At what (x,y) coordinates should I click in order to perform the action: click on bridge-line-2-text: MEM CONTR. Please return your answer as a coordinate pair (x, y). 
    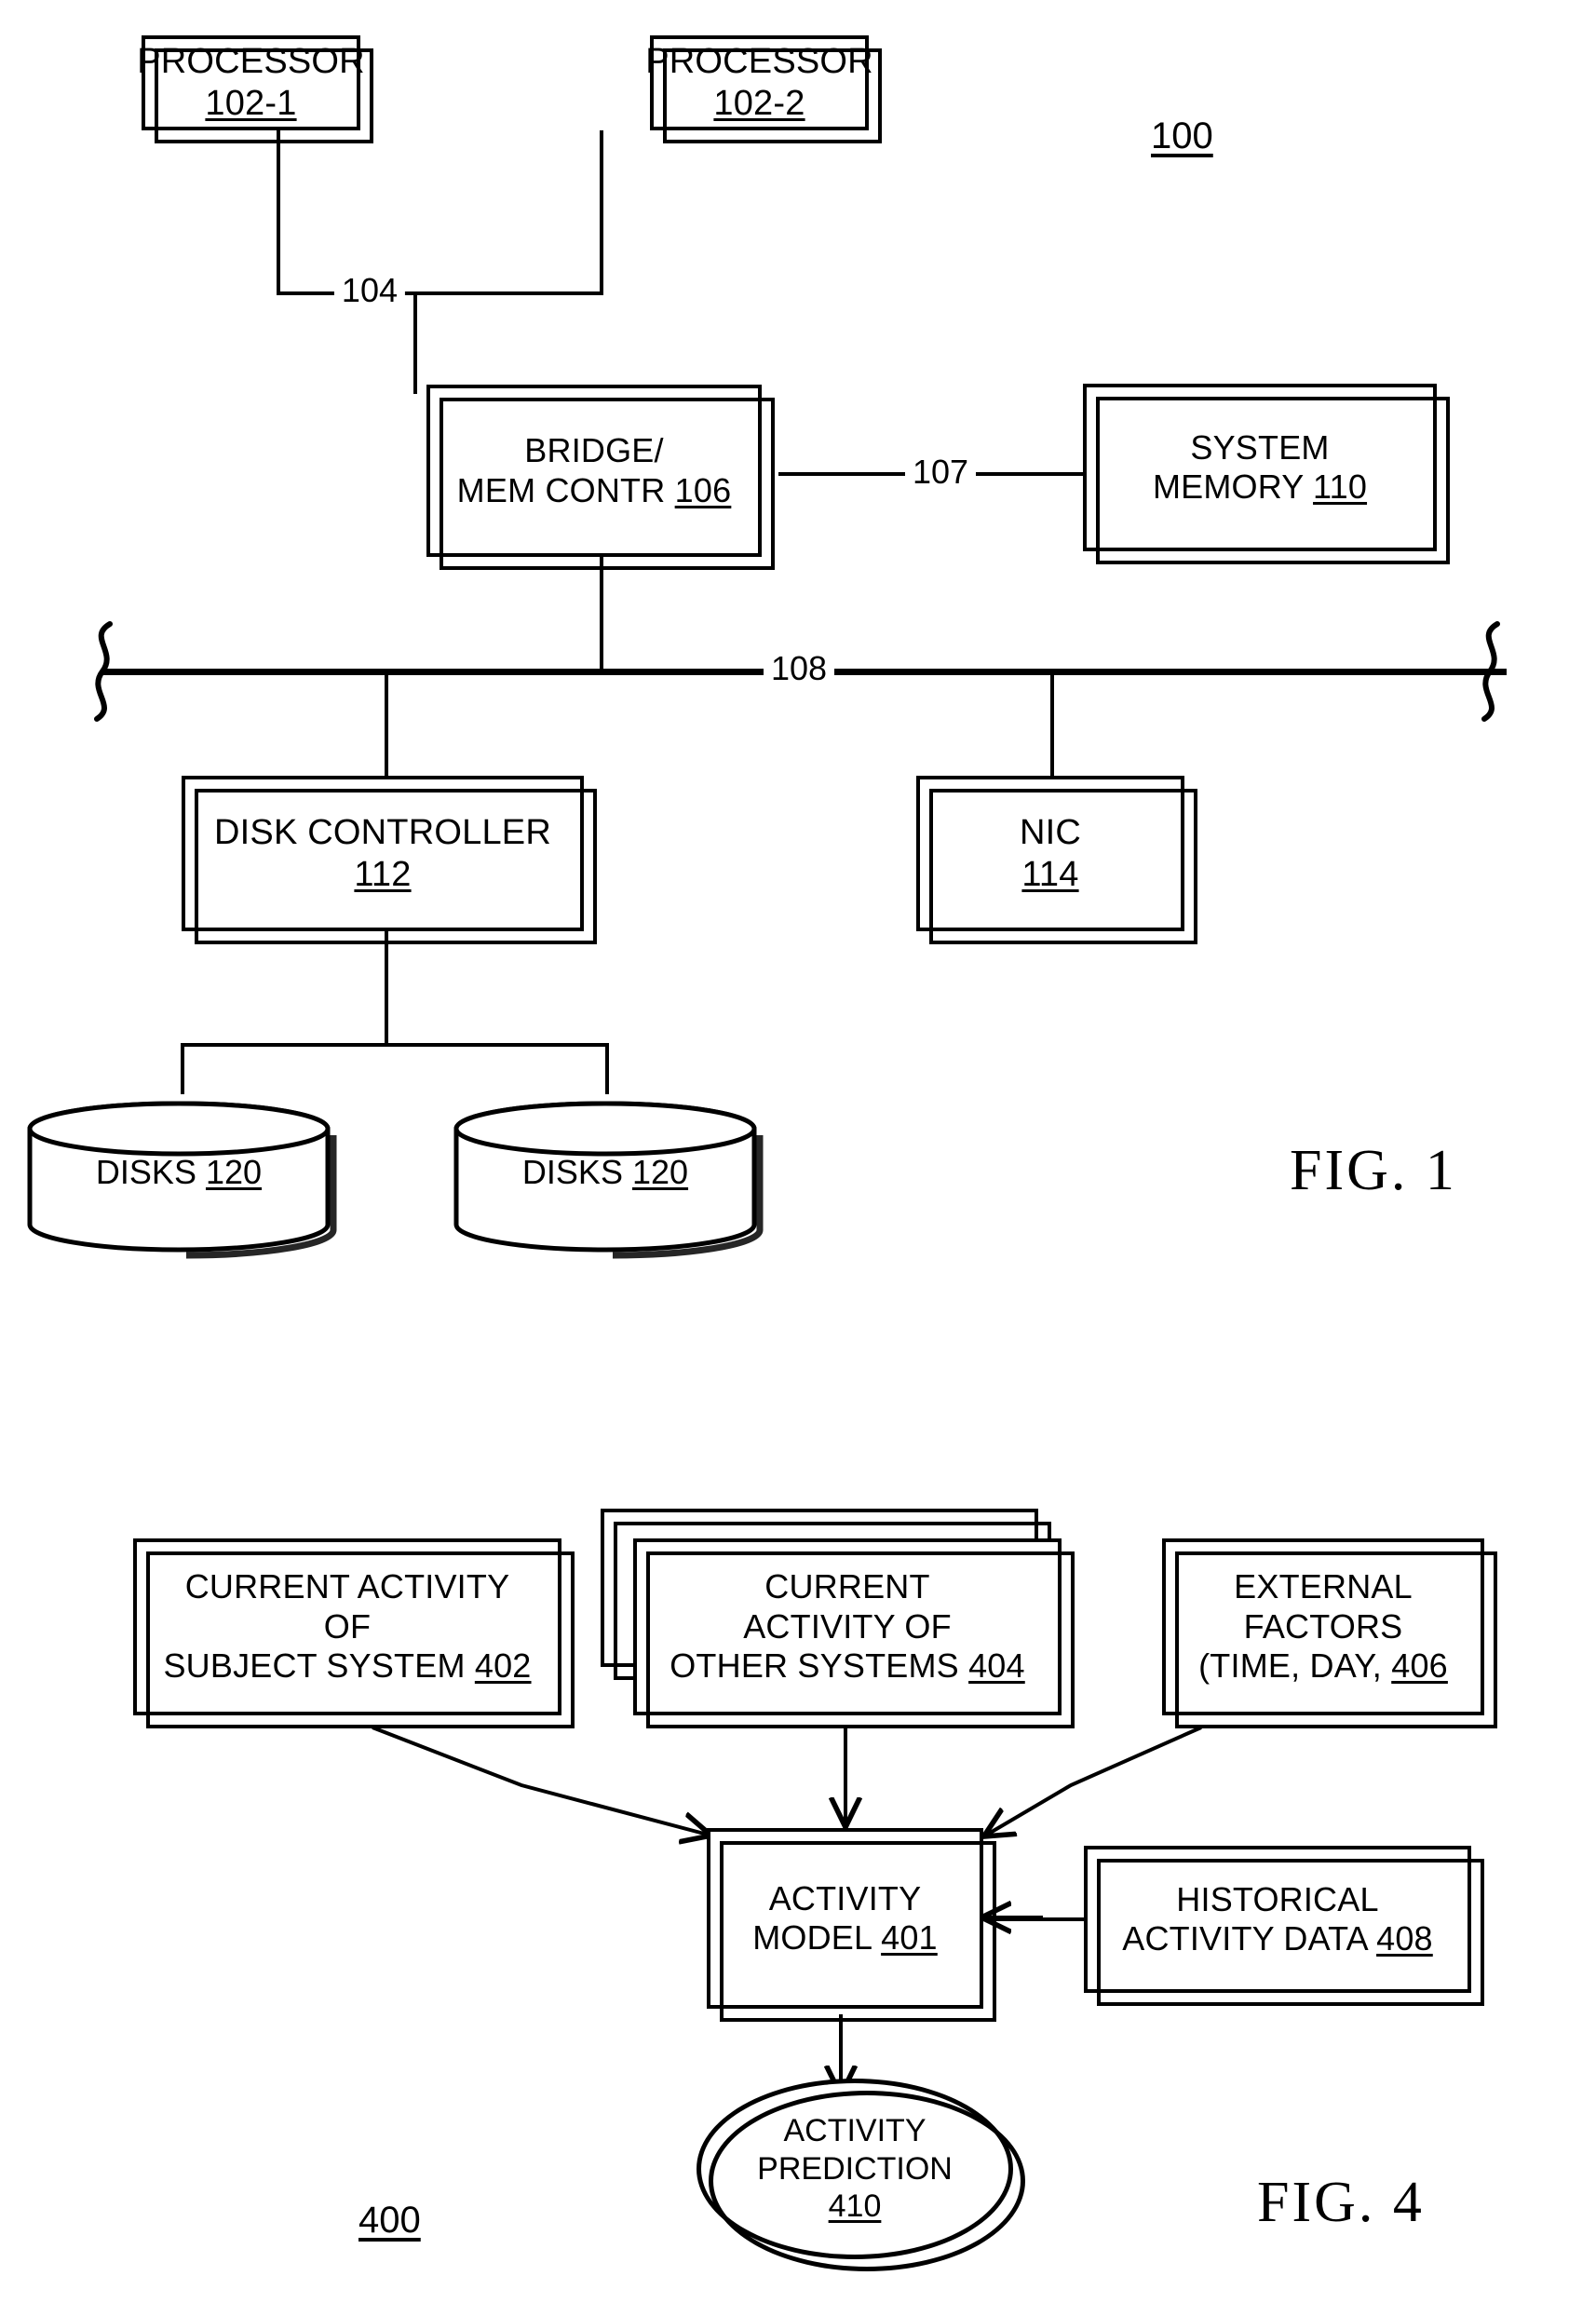
    Looking at the image, I should click on (561, 489).